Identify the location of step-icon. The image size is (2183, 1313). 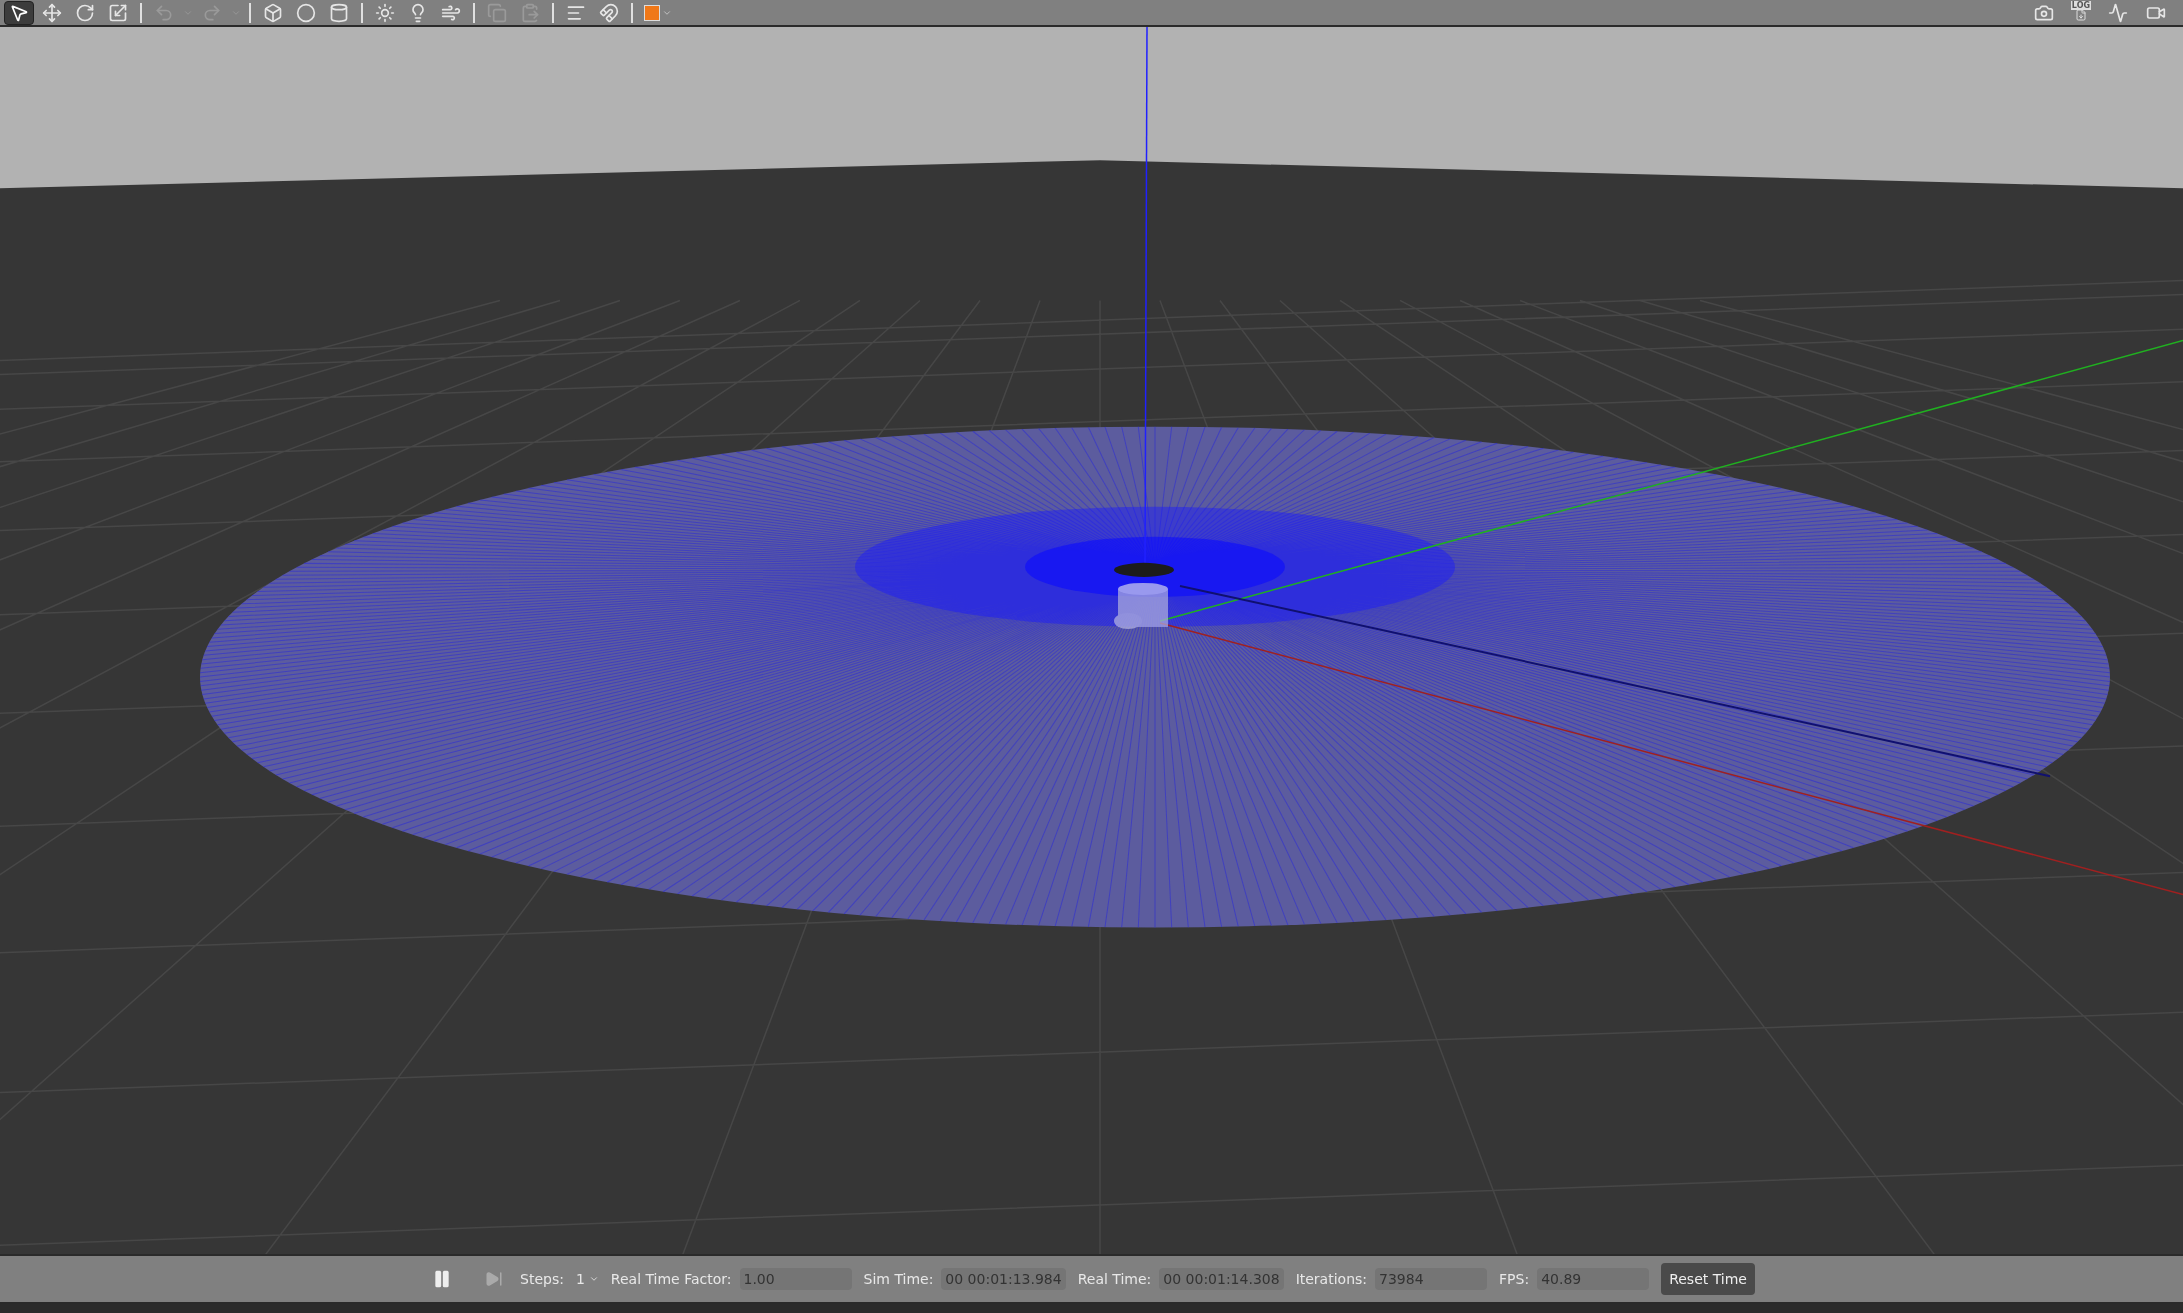
(494, 1279).